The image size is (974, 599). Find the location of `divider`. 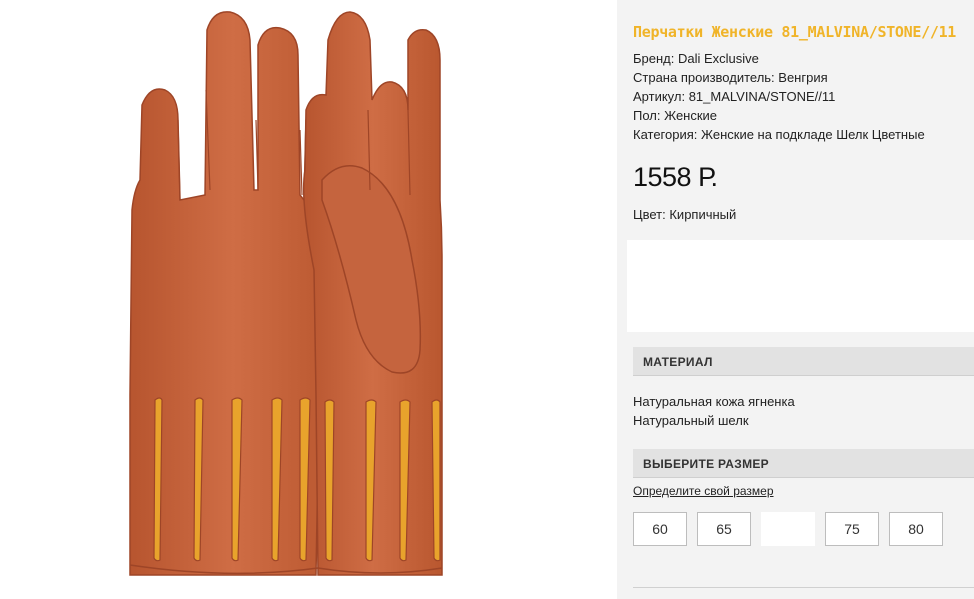

divider is located at coordinates (803, 587).